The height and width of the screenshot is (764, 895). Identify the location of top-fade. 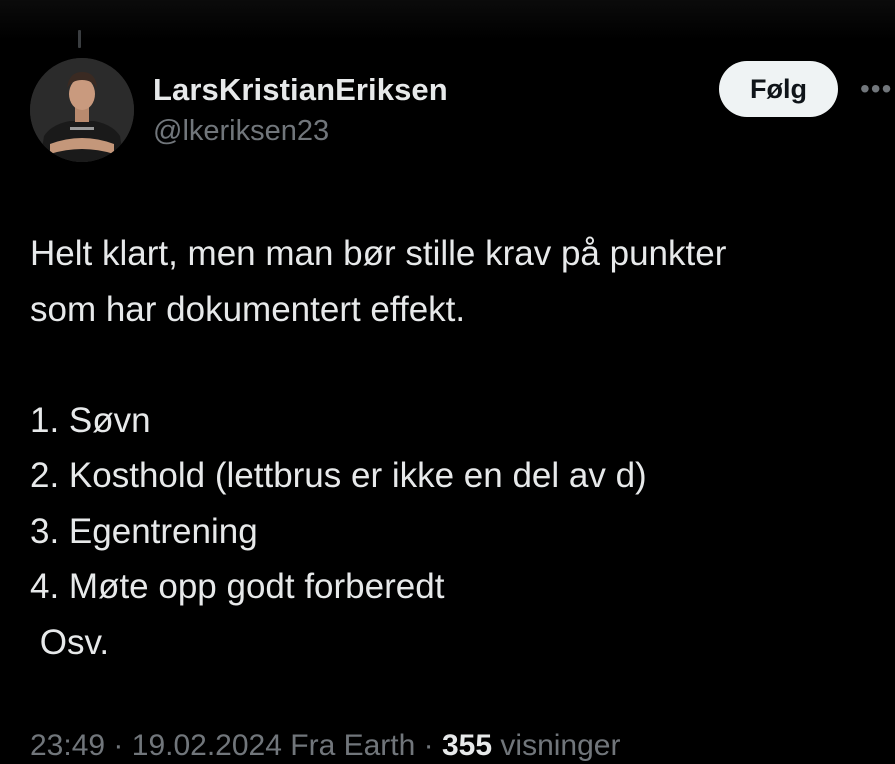
(447, 20).